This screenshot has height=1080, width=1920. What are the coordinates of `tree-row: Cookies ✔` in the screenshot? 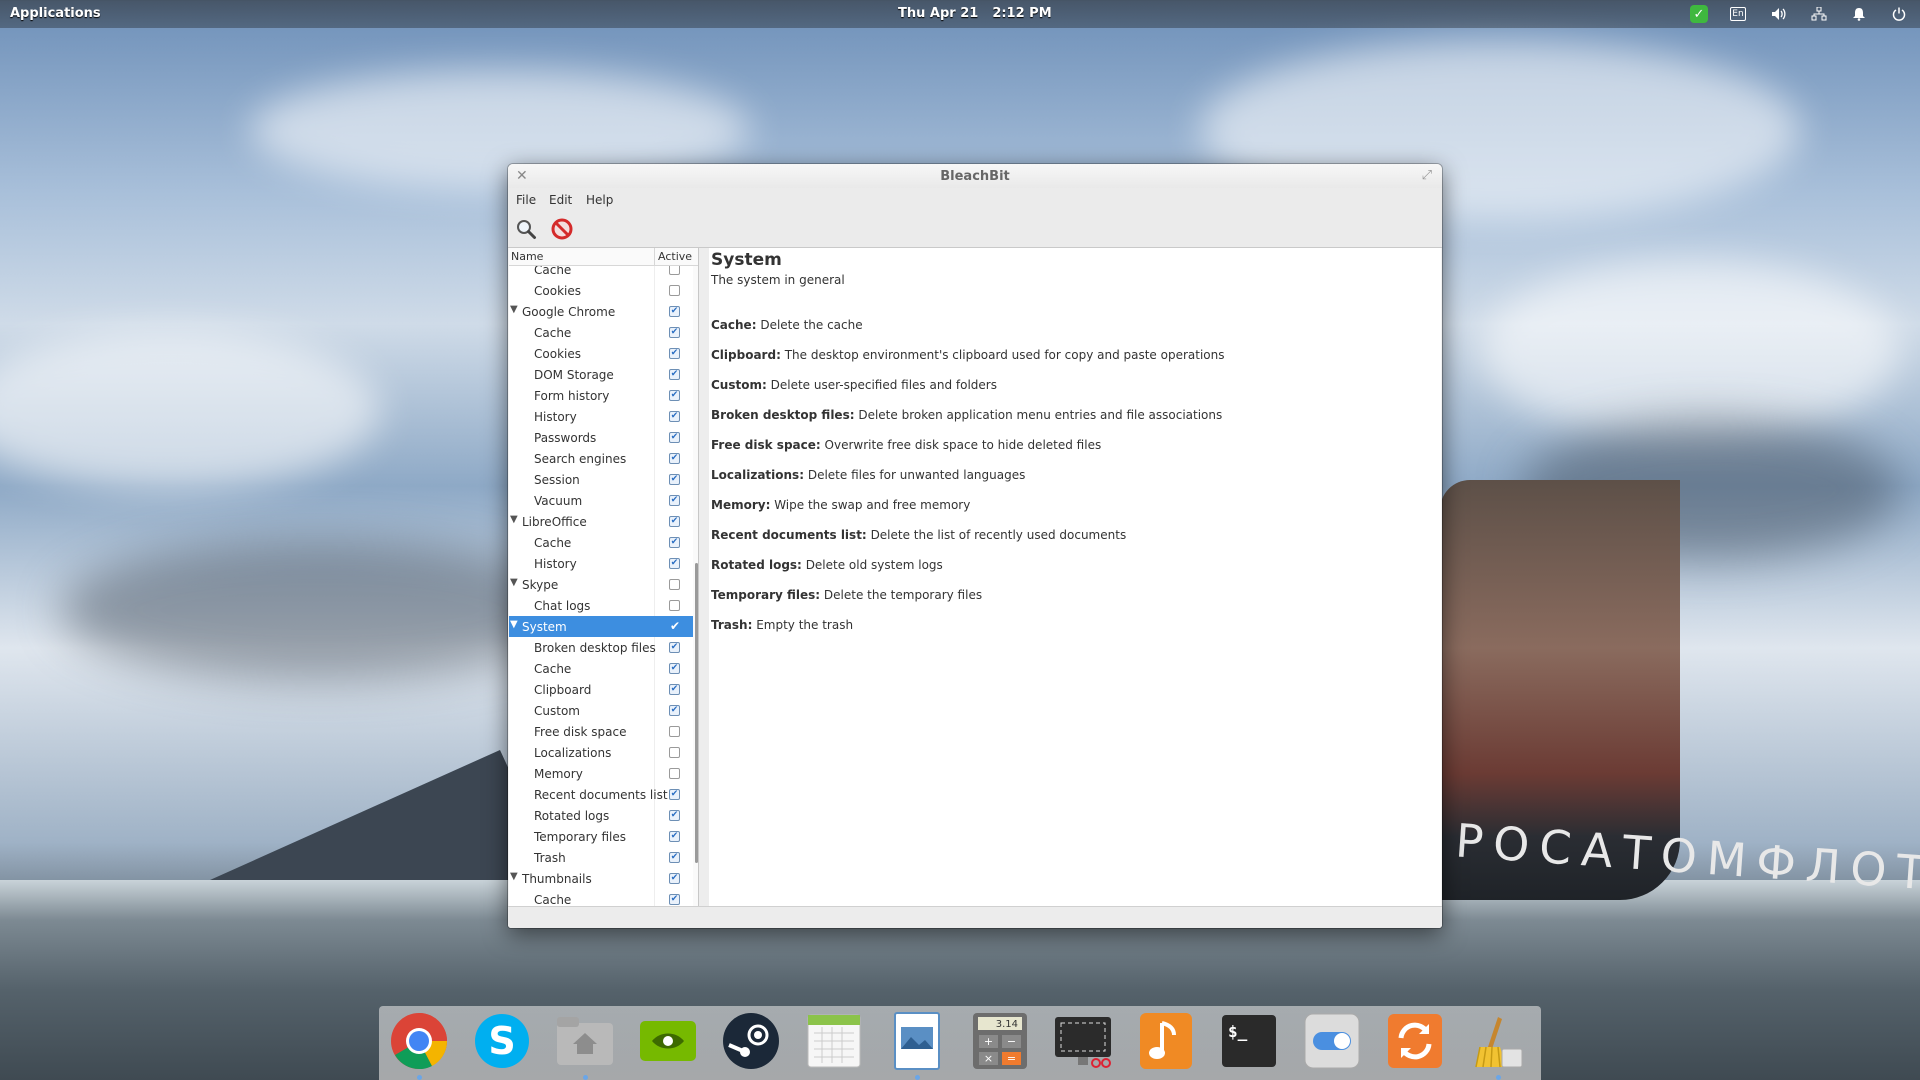 It's located at (601, 353).